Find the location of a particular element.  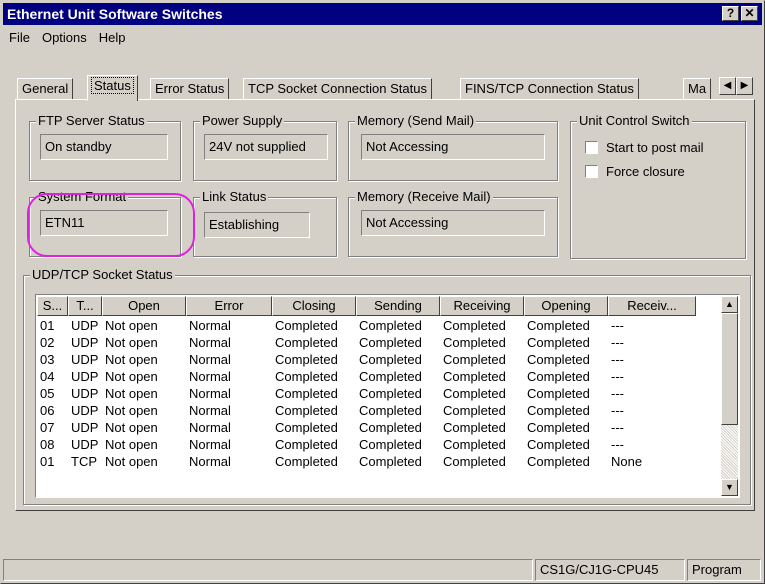

tab-general: General is located at coordinates (45, 89).